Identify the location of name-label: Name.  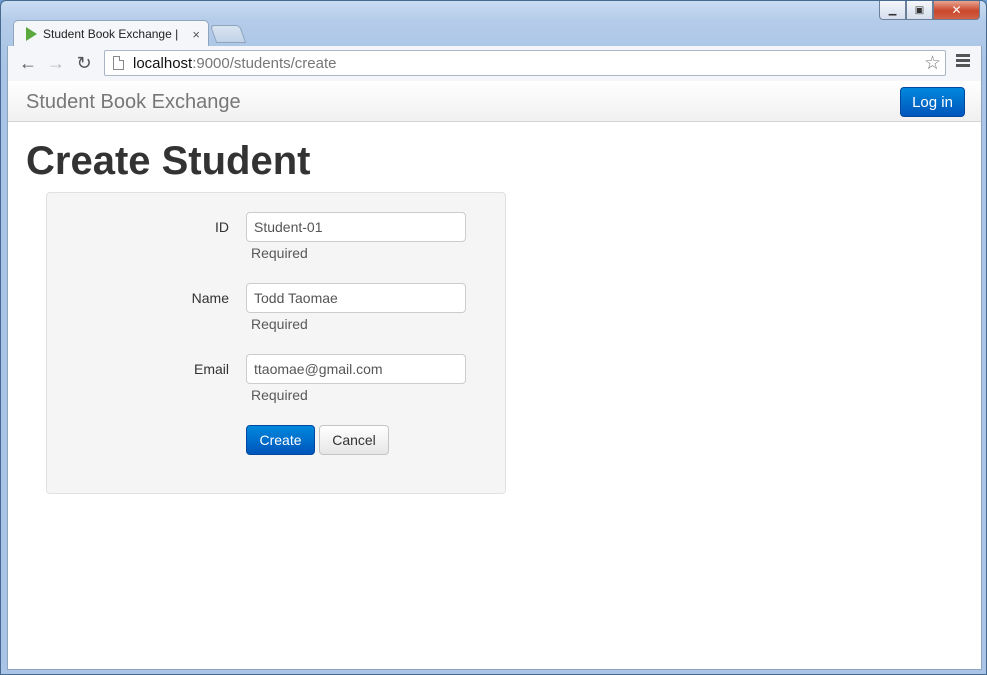
(210, 298).